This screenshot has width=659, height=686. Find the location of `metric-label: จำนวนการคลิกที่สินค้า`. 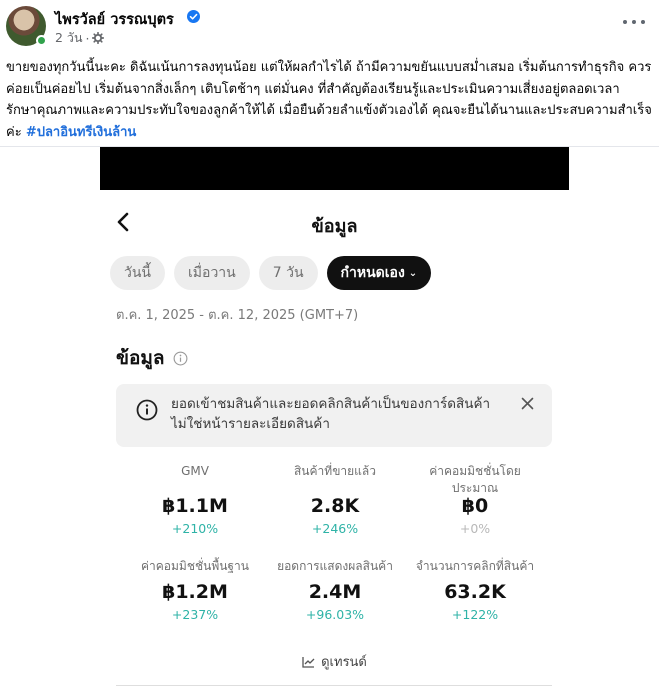

metric-label: จำนวนการคลิกที่สินค้า is located at coordinates (475, 566).